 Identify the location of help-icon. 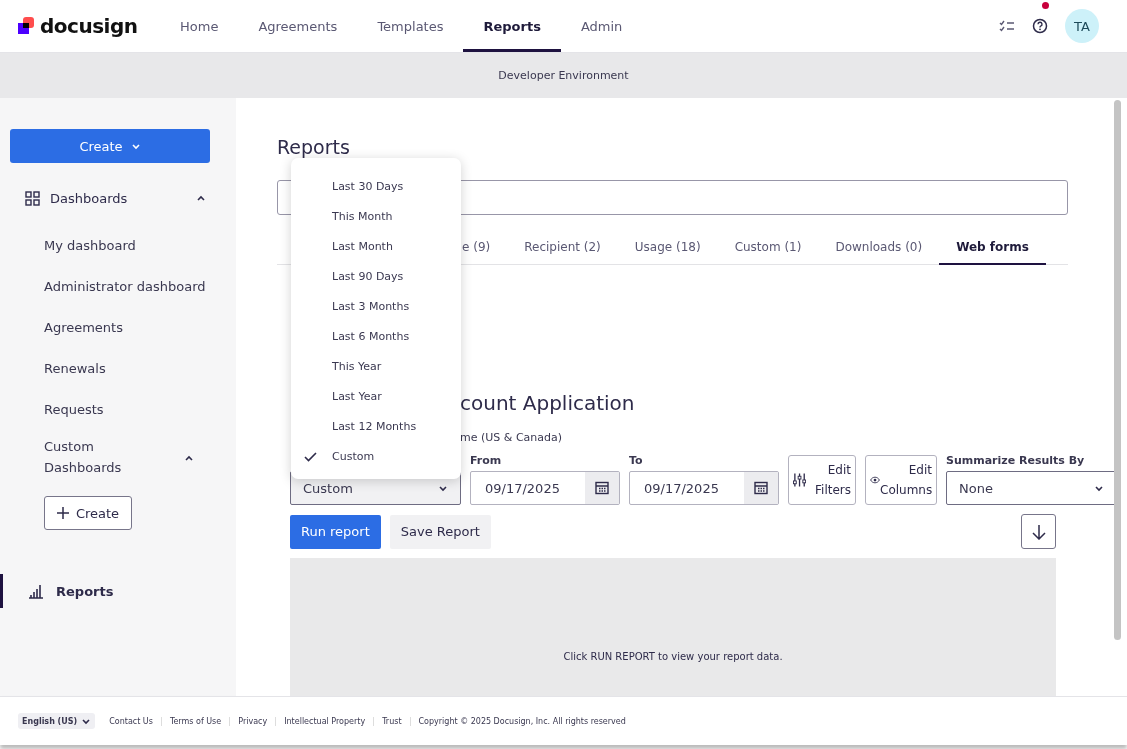
(1040, 26).